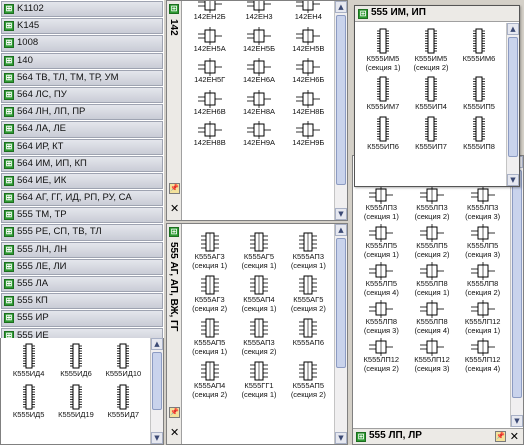  What do you see at coordinates (258, 103) in the screenshot?
I see `component-item: 142ЕН8А` at bounding box center [258, 103].